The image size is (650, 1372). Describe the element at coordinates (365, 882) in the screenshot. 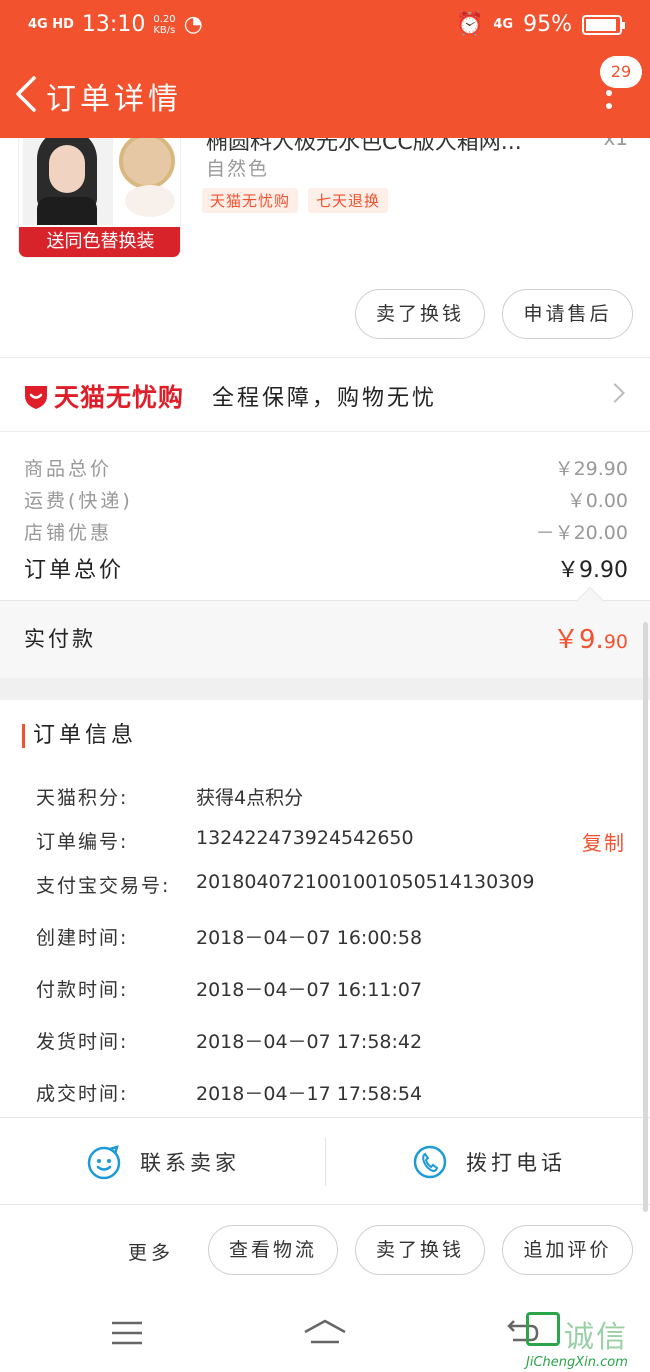

I see `info-value: 2018040721001001050514130309` at that location.